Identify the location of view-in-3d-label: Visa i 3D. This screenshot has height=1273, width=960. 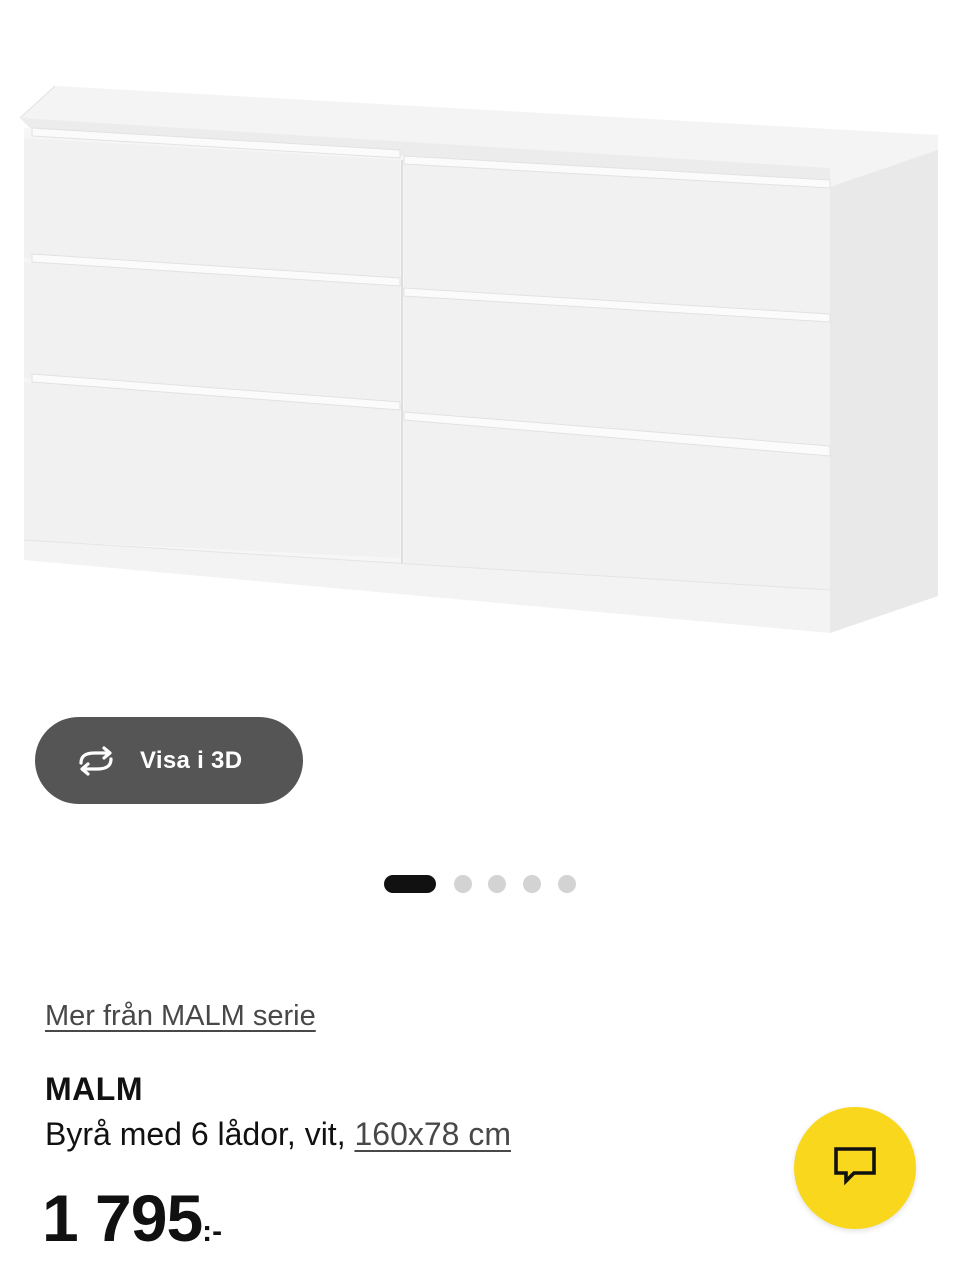
(191, 760).